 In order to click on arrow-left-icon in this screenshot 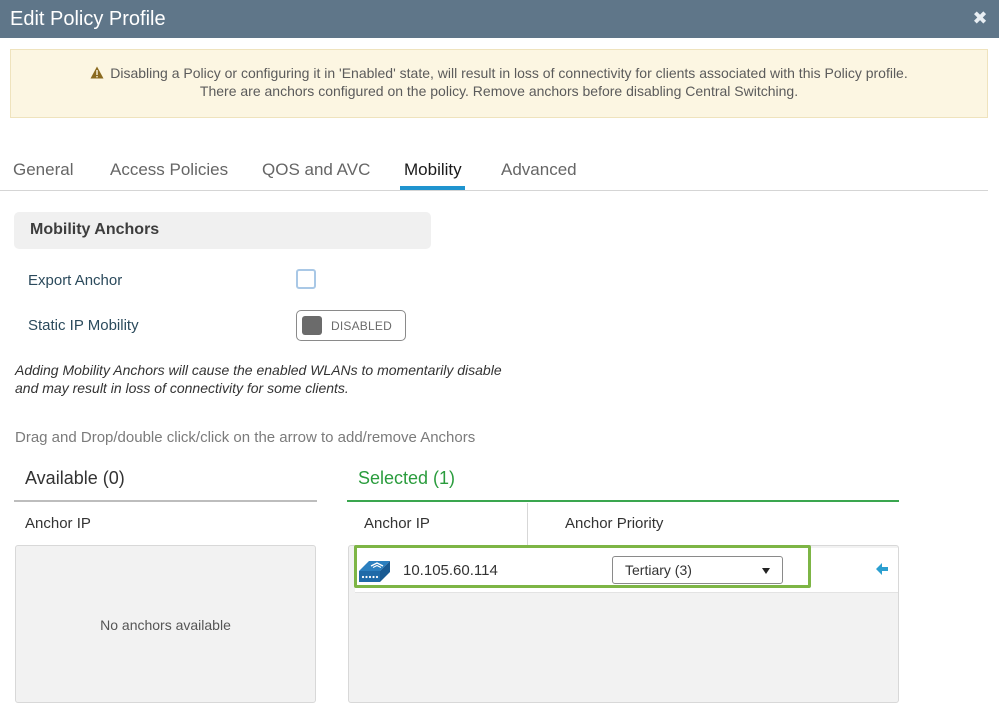, I will do `click(882, 569)`.